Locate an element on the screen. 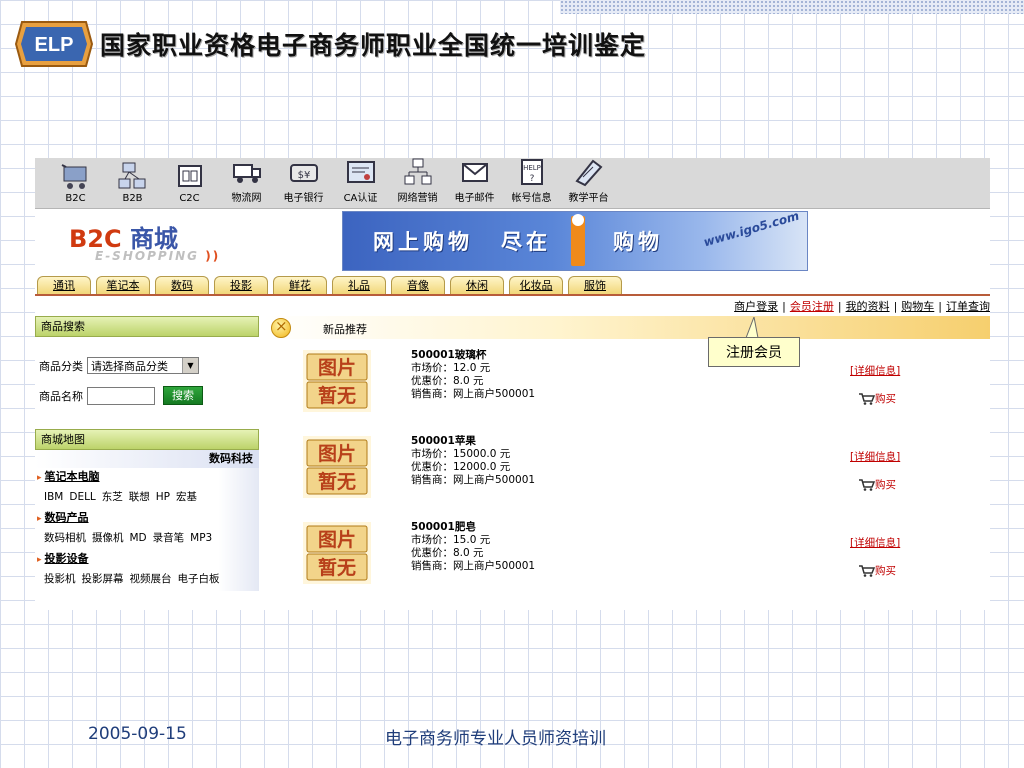 This screenshot has width=1024, height=768. merchant-login-link: 商户登录 is located at coordinates (756, 306).